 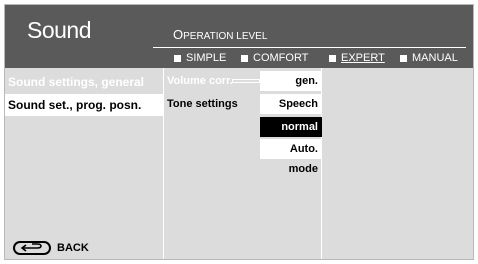 I want to click on mode-manual: MANUAL, so click(x=429, y=58).